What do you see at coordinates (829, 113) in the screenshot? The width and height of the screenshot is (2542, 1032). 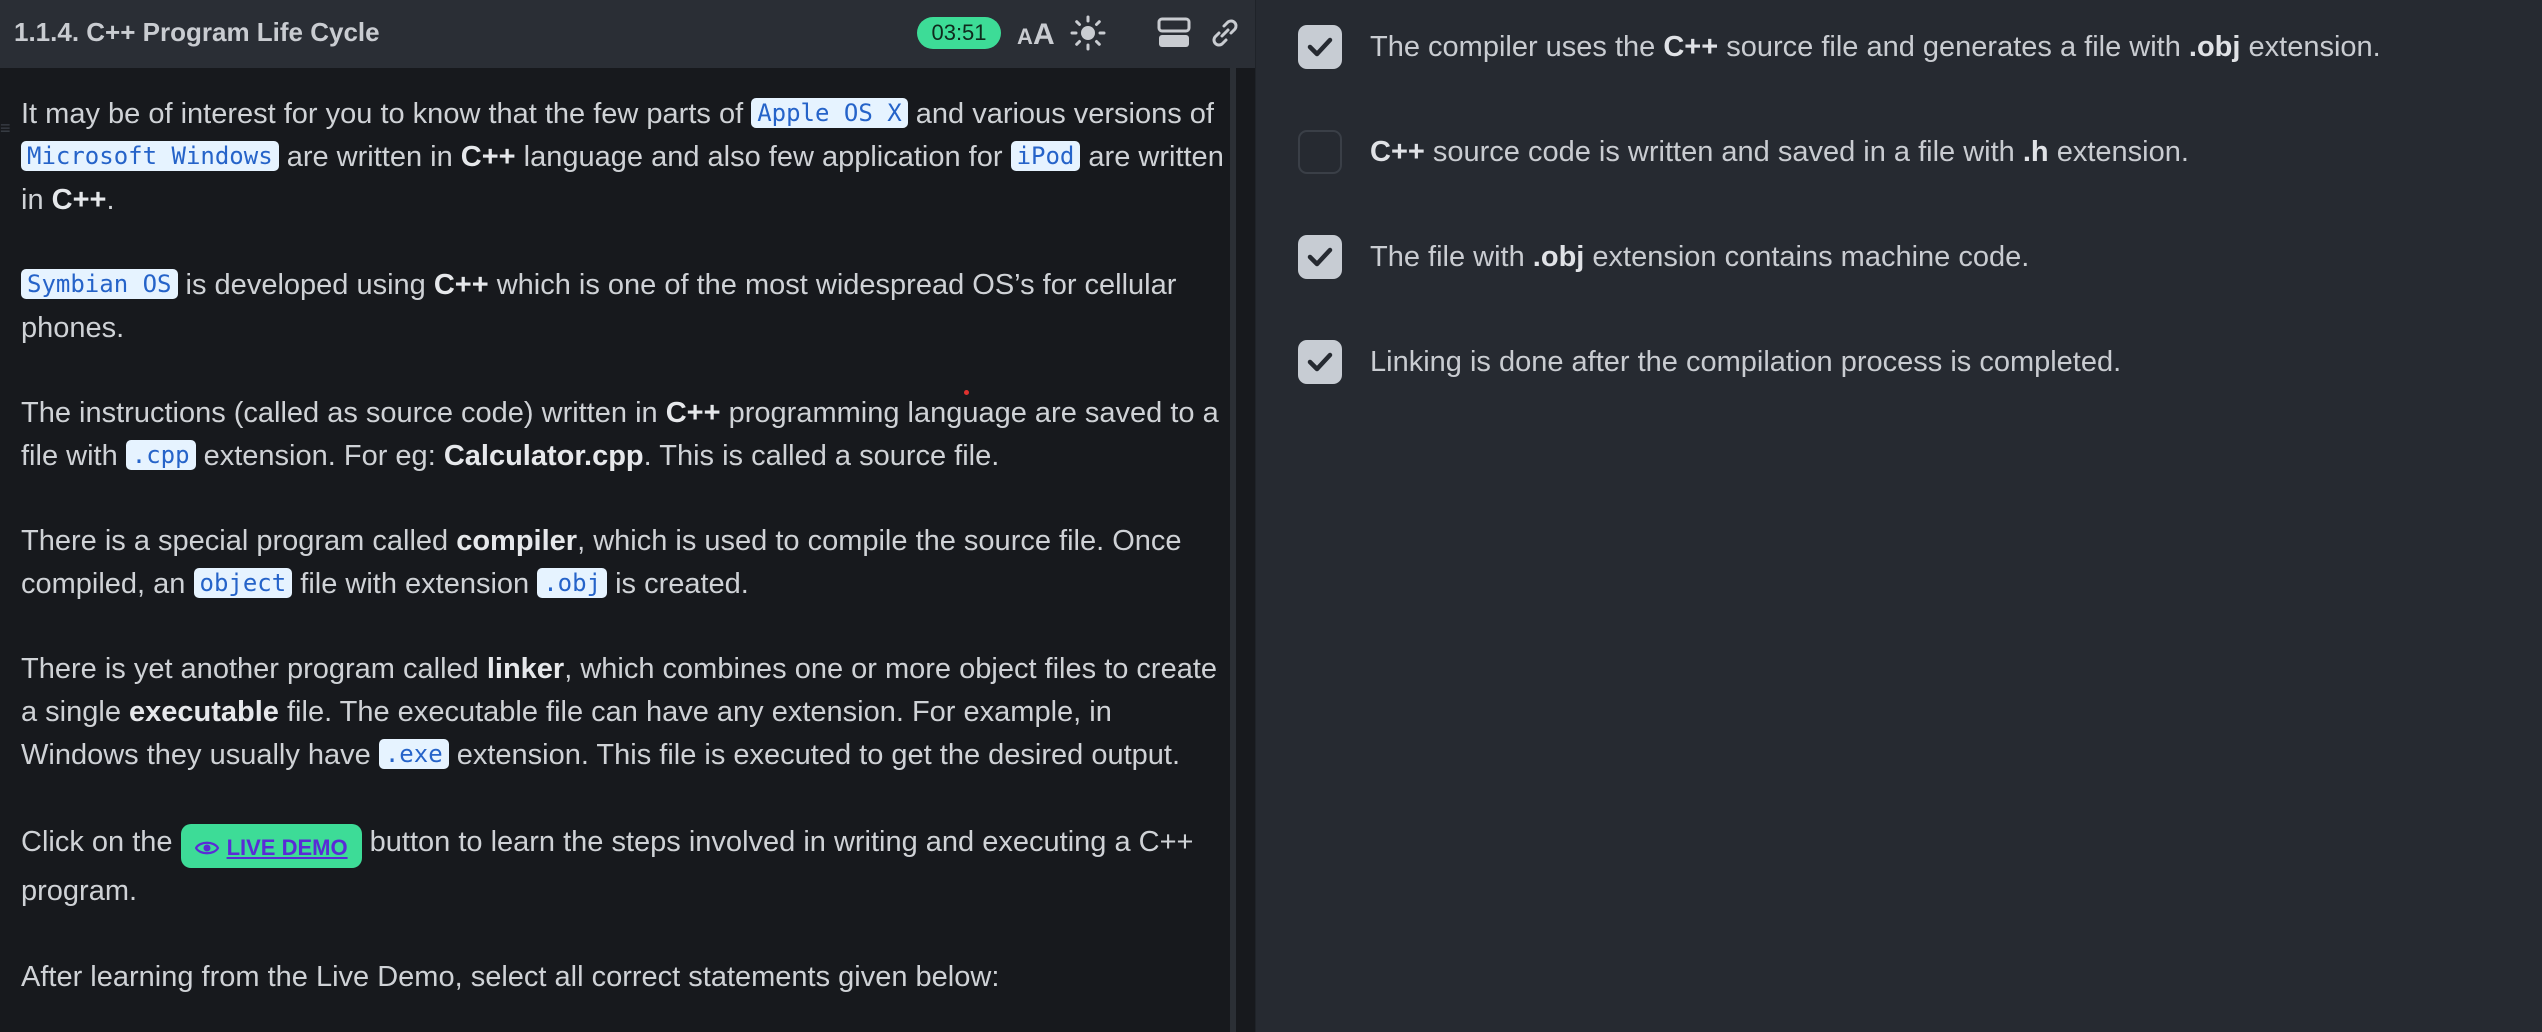 I see `code-apple-os-x: Apple OS X` at bounding box center [829, 113].